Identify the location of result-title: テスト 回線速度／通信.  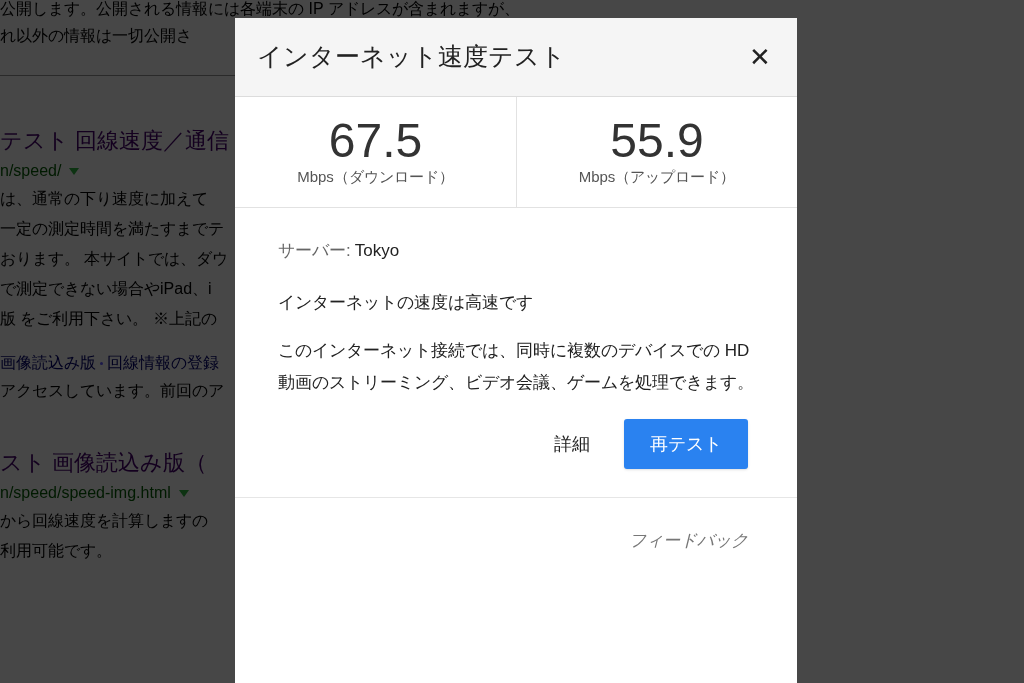
(115, 141).